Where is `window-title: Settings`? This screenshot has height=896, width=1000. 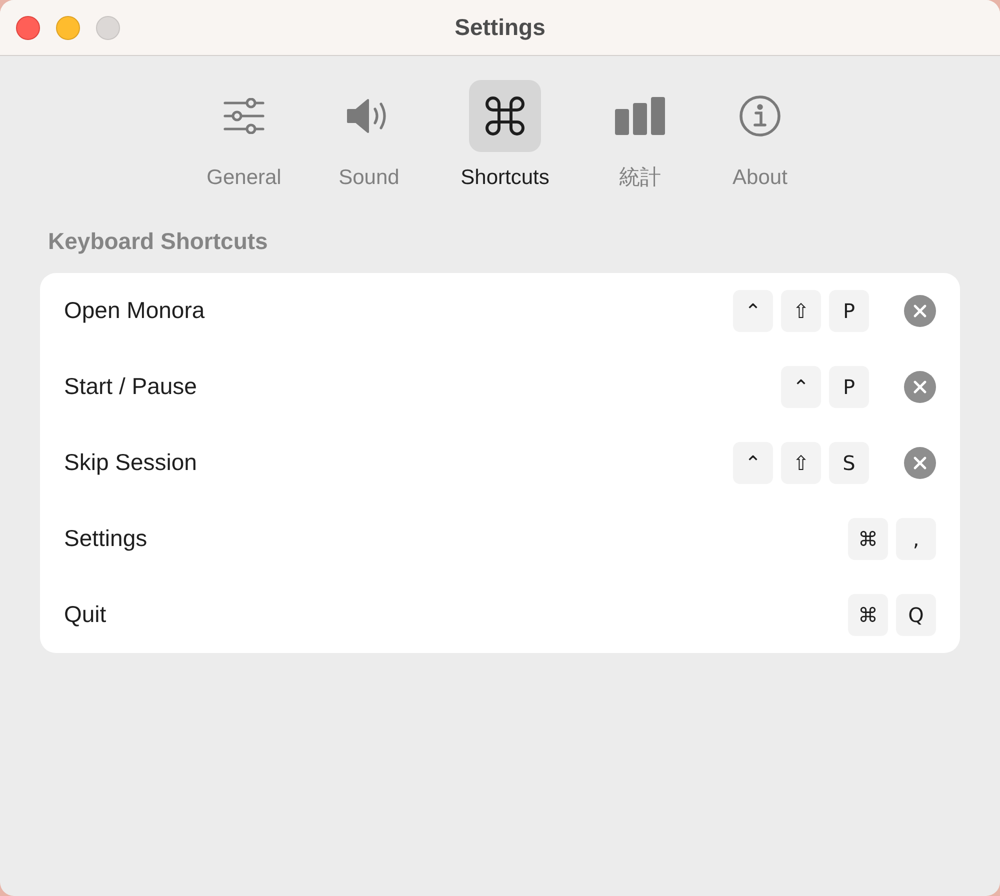
window-title: Settings is located at coordinates (500, 27).